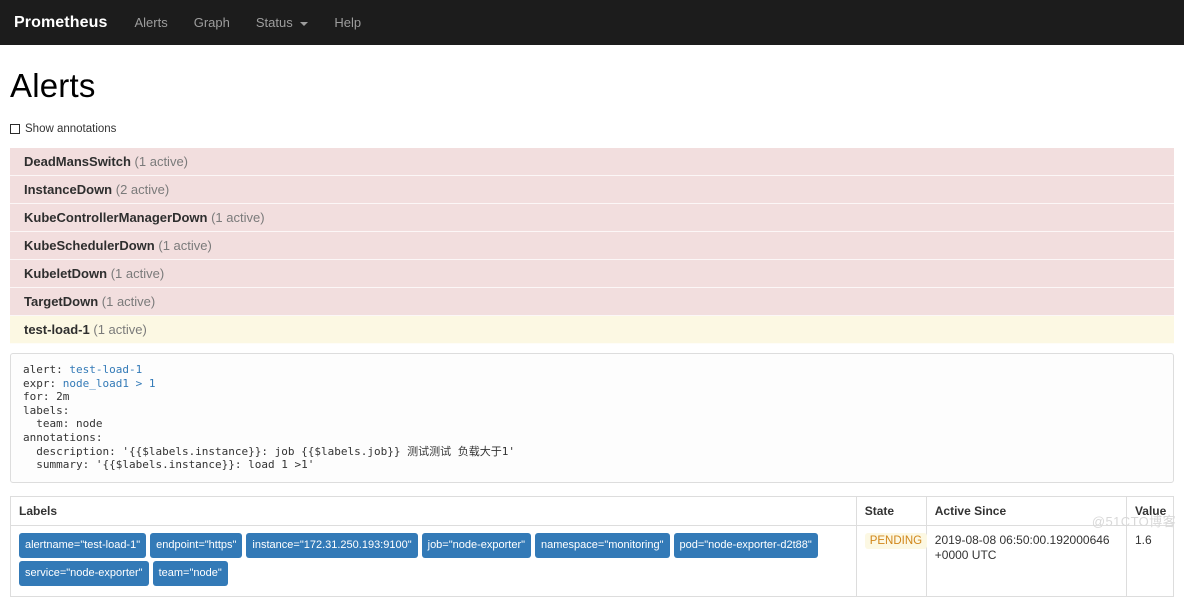  What do you see at coordinates (53, 85) in the screenshot?
I see `page-title: Alerts` at bounding box center [53, 85].